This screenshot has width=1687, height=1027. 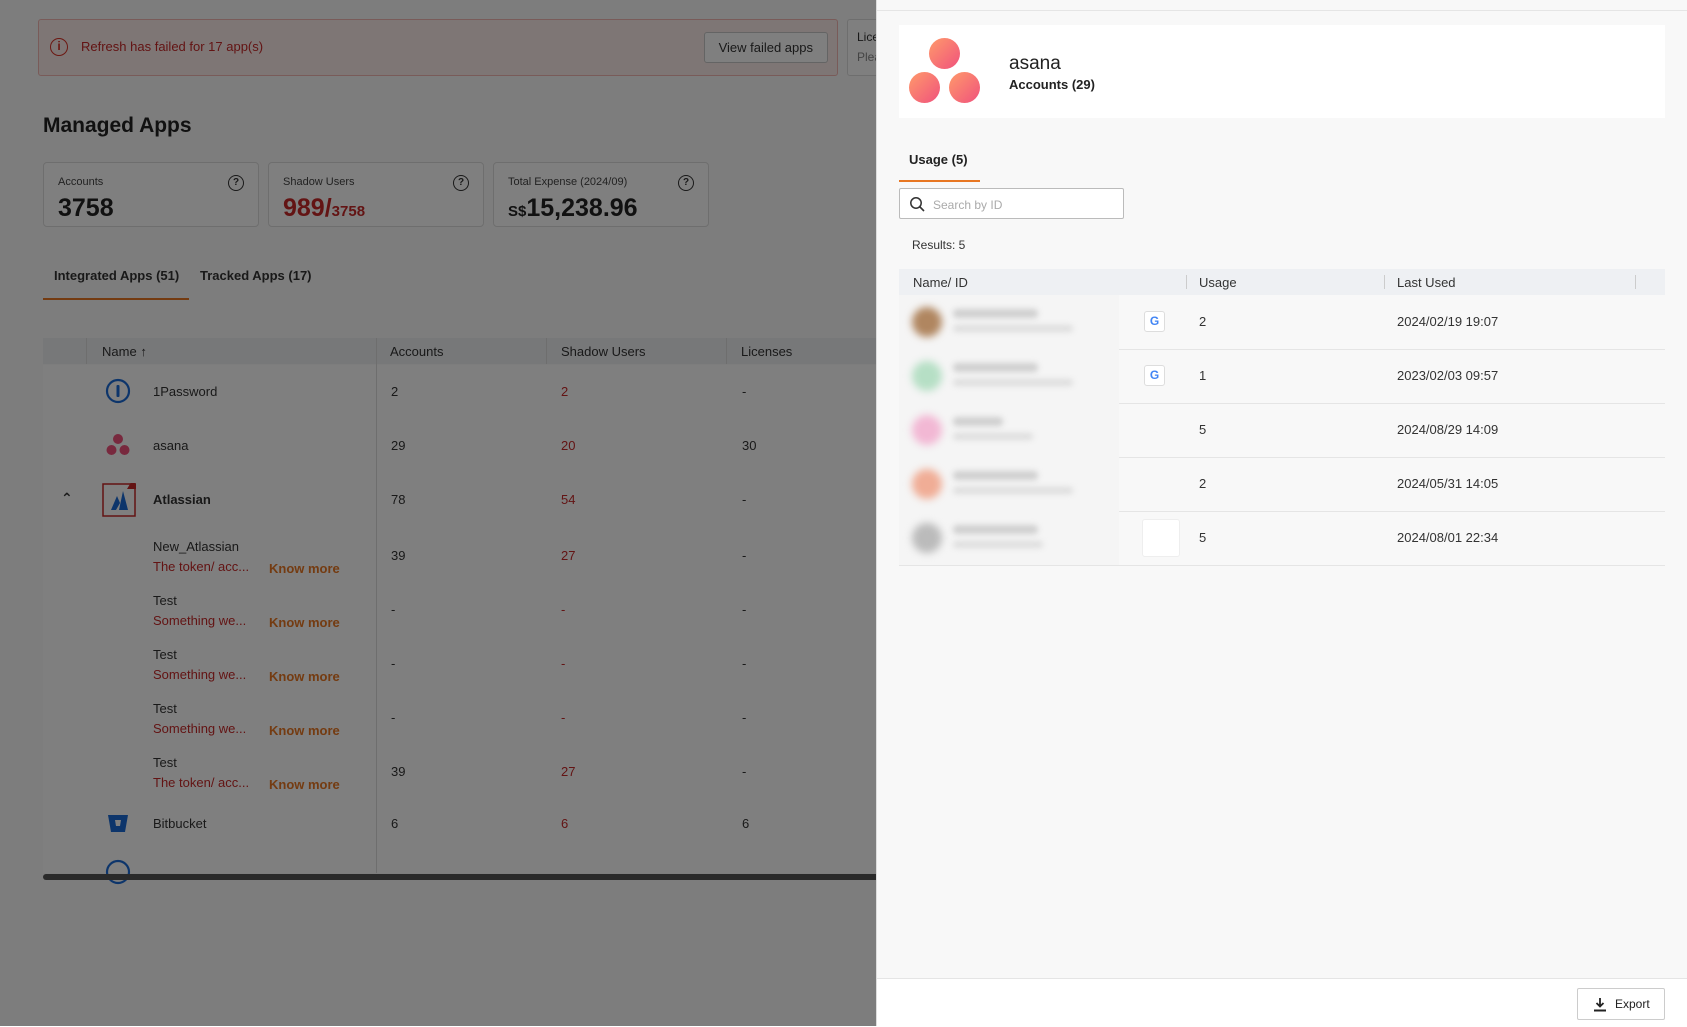 I want to click on search-input, so click(x=1023, y=205).